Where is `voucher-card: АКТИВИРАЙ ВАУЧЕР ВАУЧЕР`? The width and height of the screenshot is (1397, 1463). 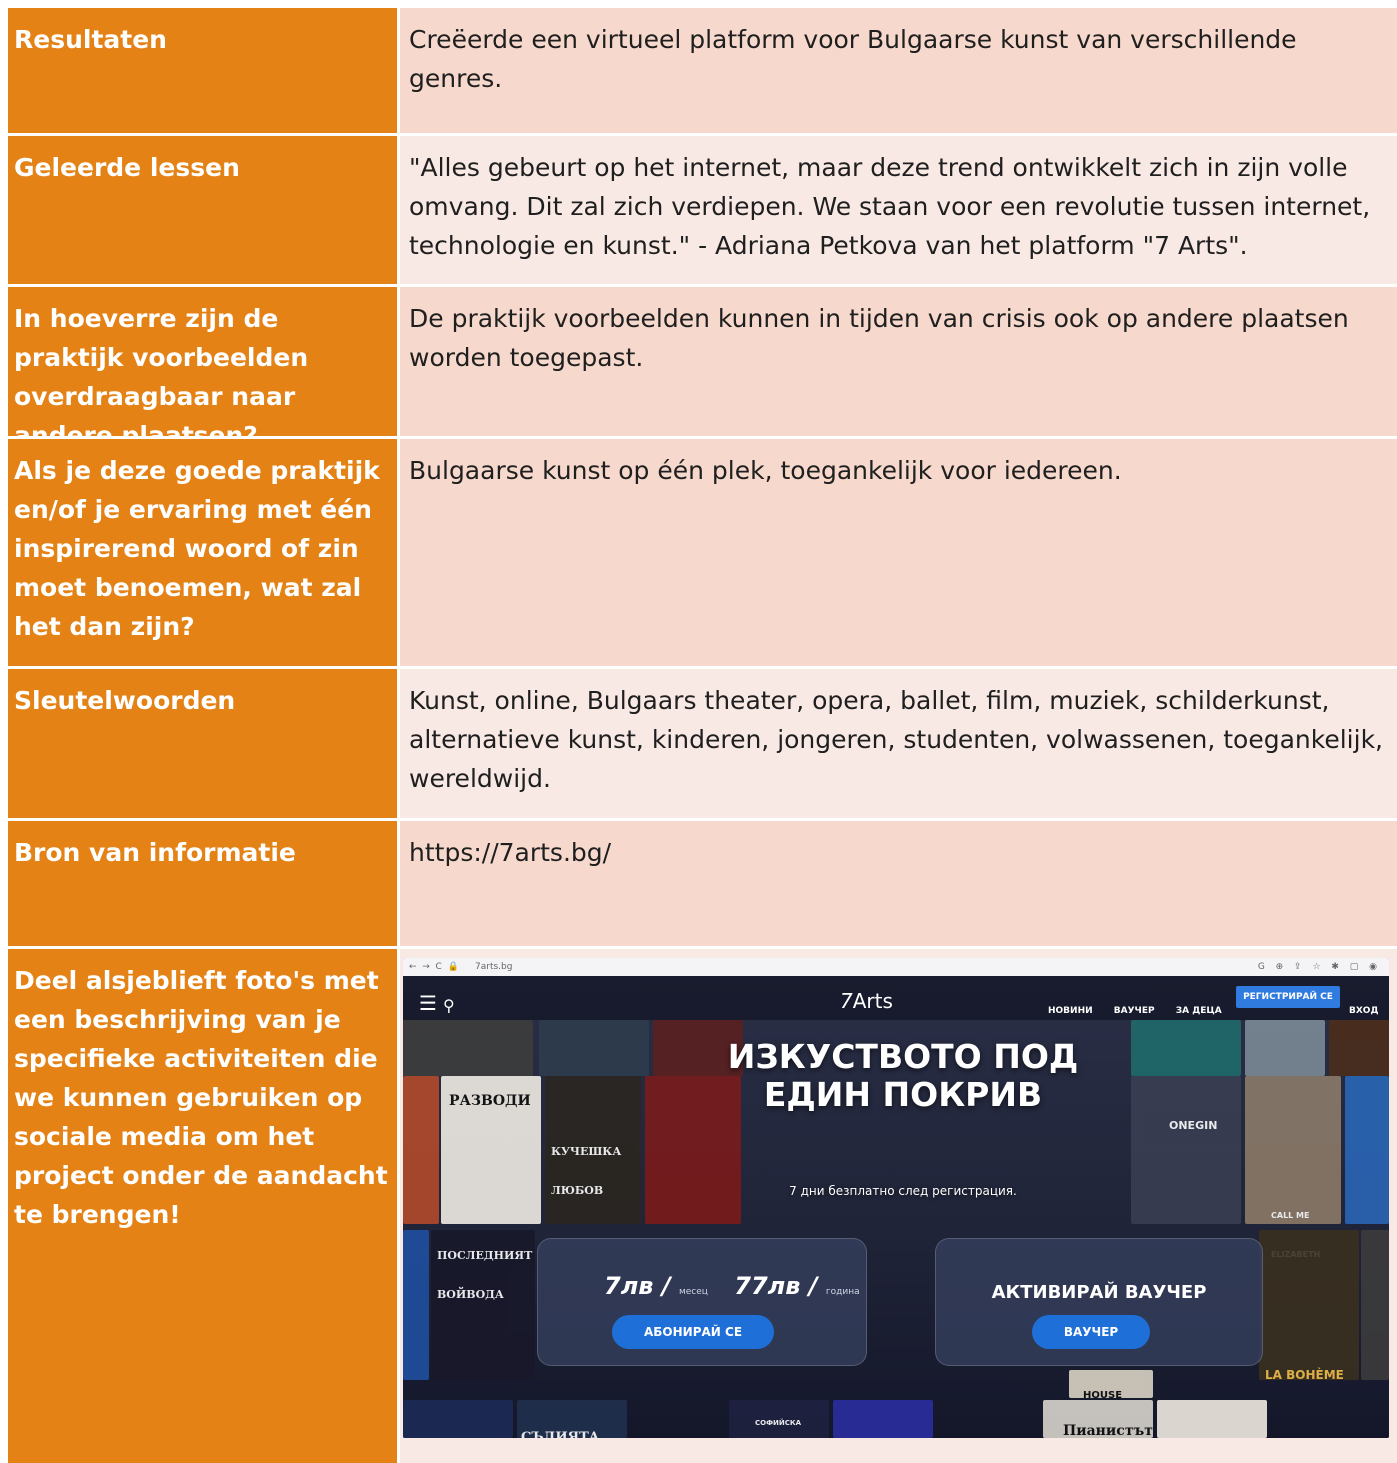
voucher-card: АКТИВИРАЙ ВАУЧЕР ВАУЧЕР is located at coordinates (1099, 1302).